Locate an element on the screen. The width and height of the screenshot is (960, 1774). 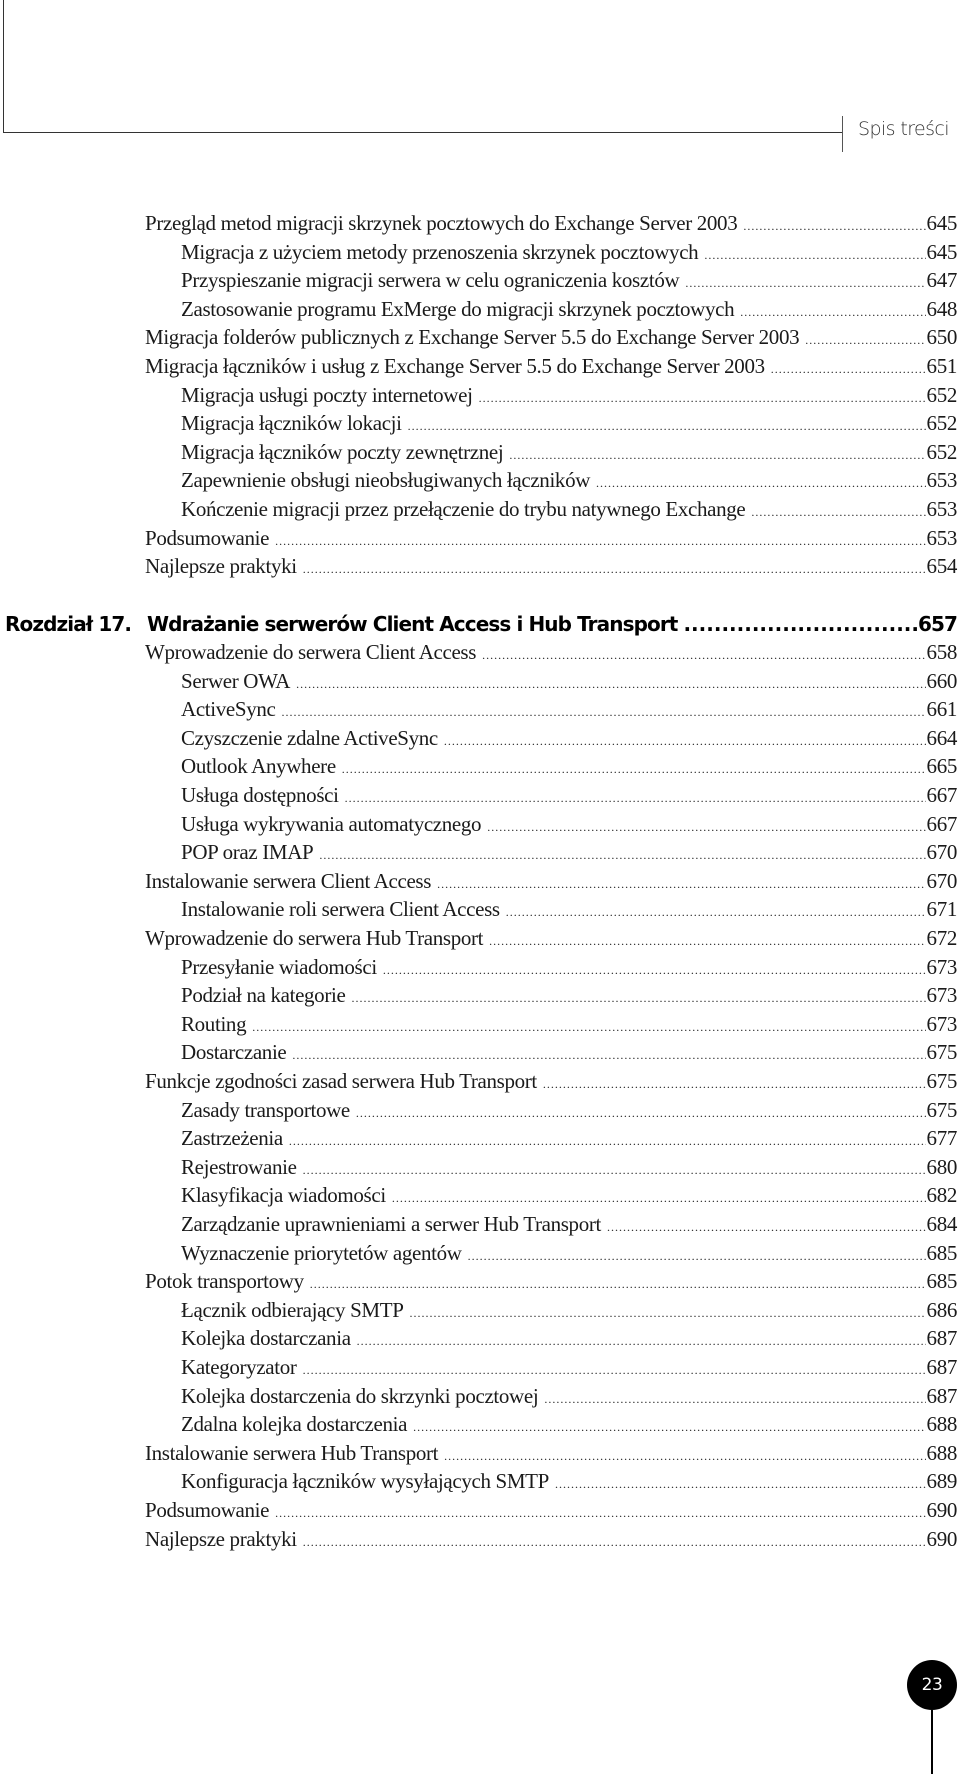
toc-entry: Usługa wykrywania automatycznego 667 is located at coordinates (569, 826).